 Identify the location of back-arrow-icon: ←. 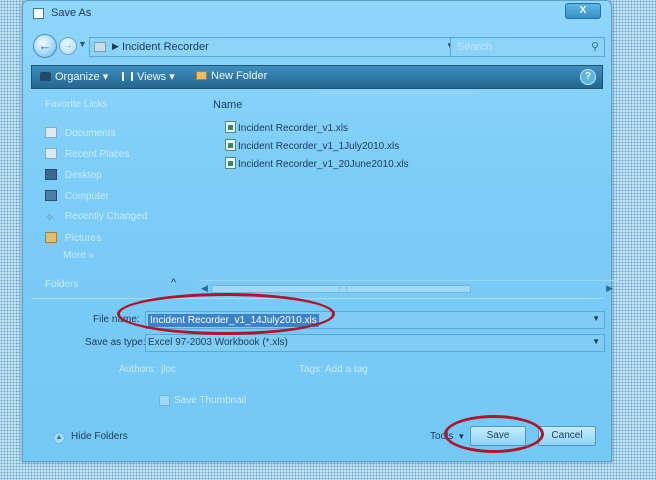
(45, 46).